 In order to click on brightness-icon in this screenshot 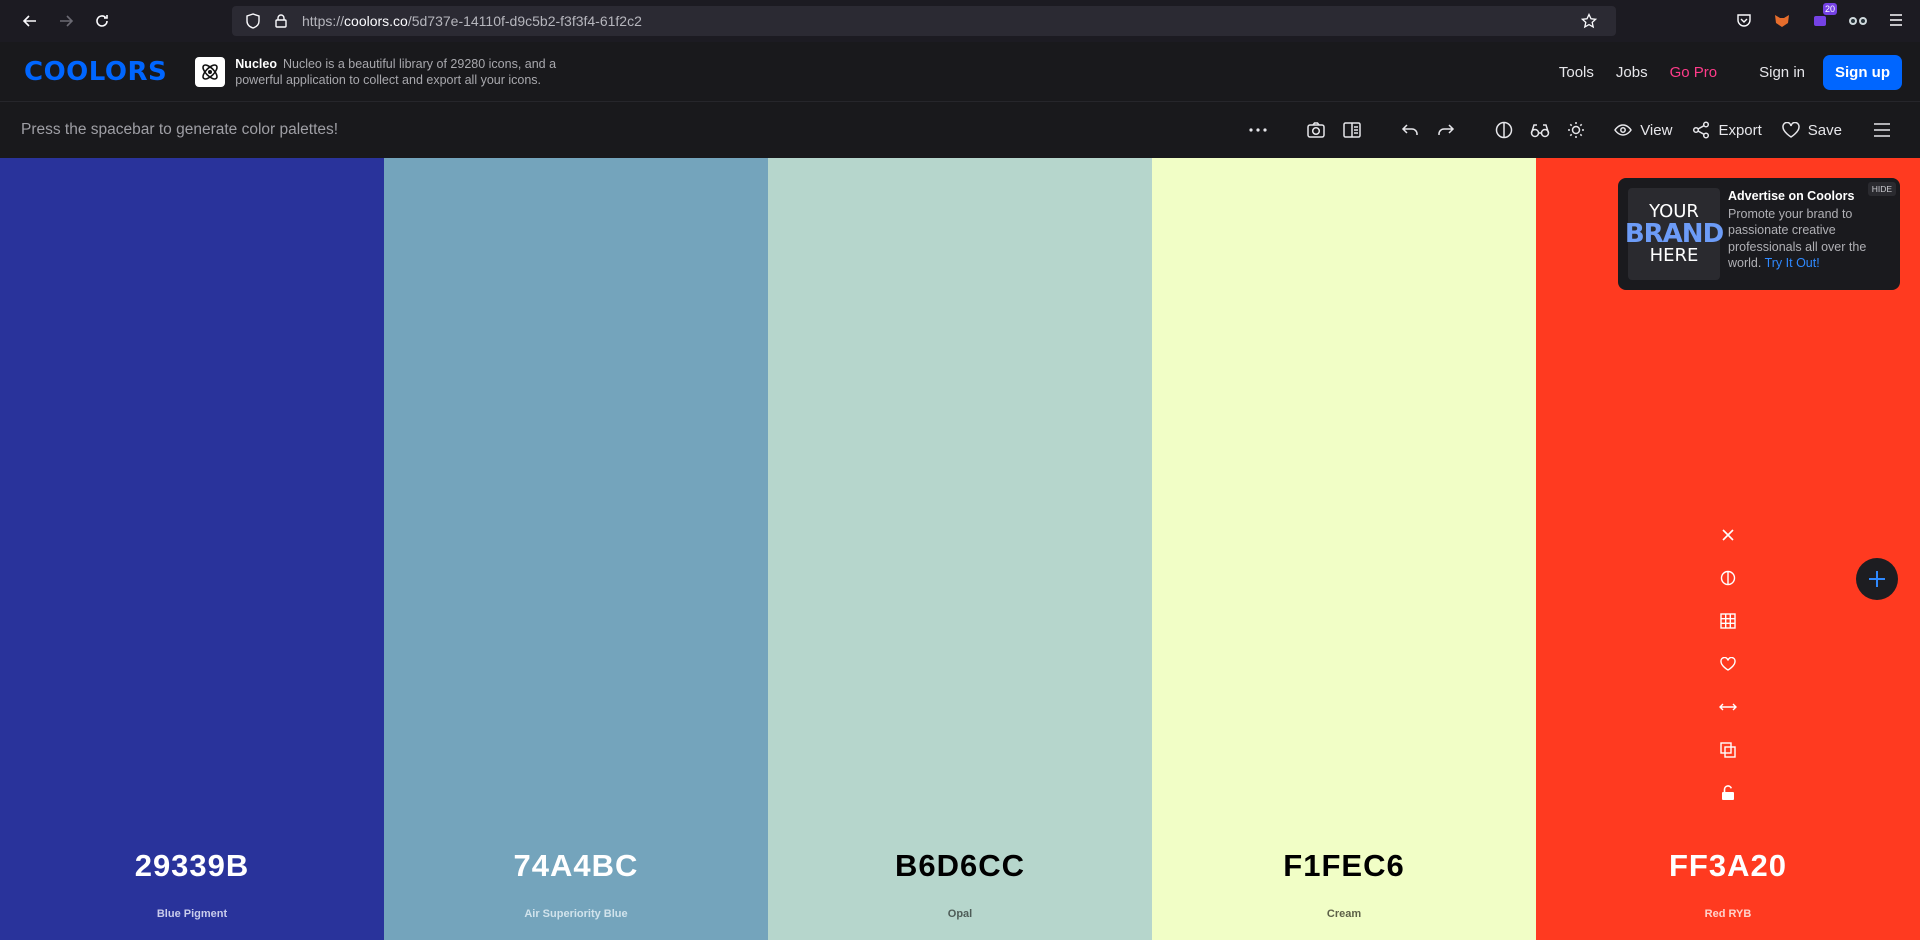, I will do `click(1576, 130)`.